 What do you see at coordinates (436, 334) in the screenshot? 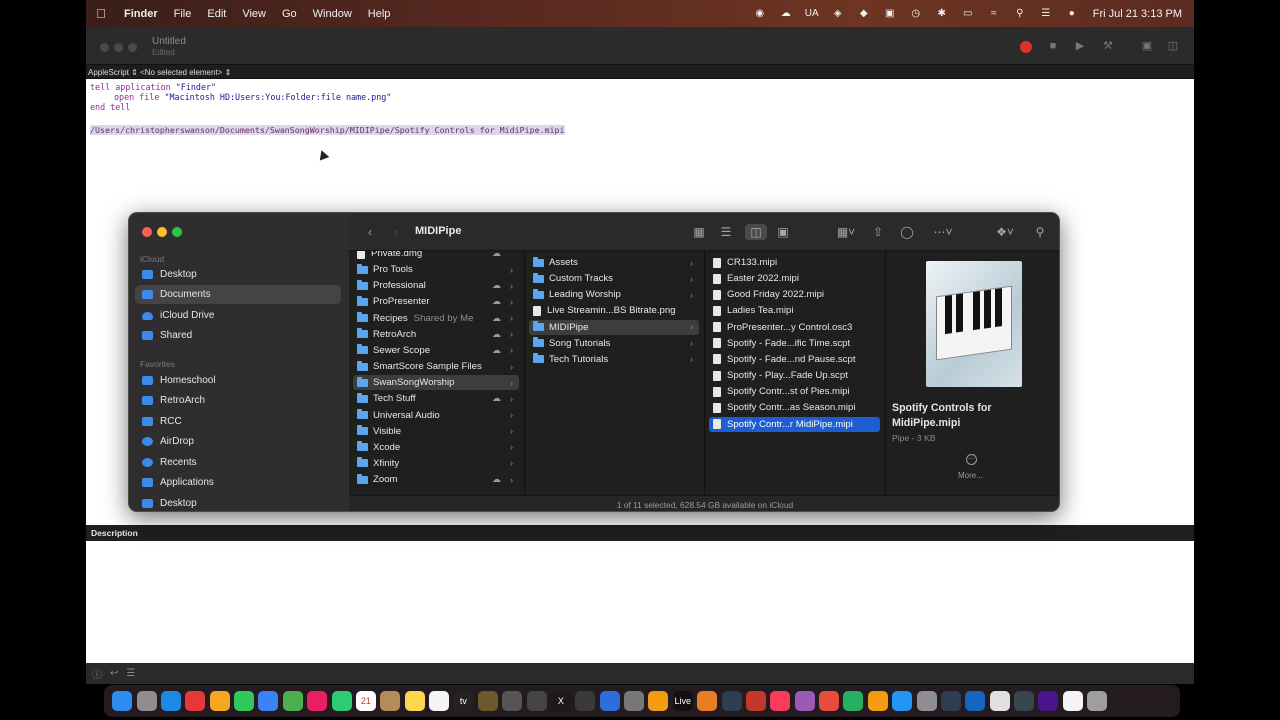
I see `folder-row: RetroArch ☁ ›` at bounding box center [436, 334].